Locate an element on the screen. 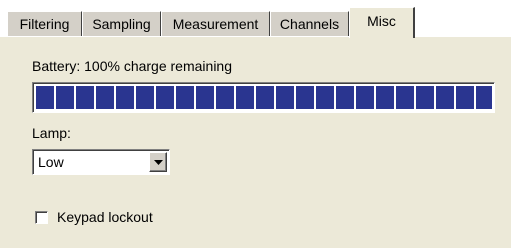 The image size is (511, 248). tab-measurement: Measurement is located at coordinates (215, 23).